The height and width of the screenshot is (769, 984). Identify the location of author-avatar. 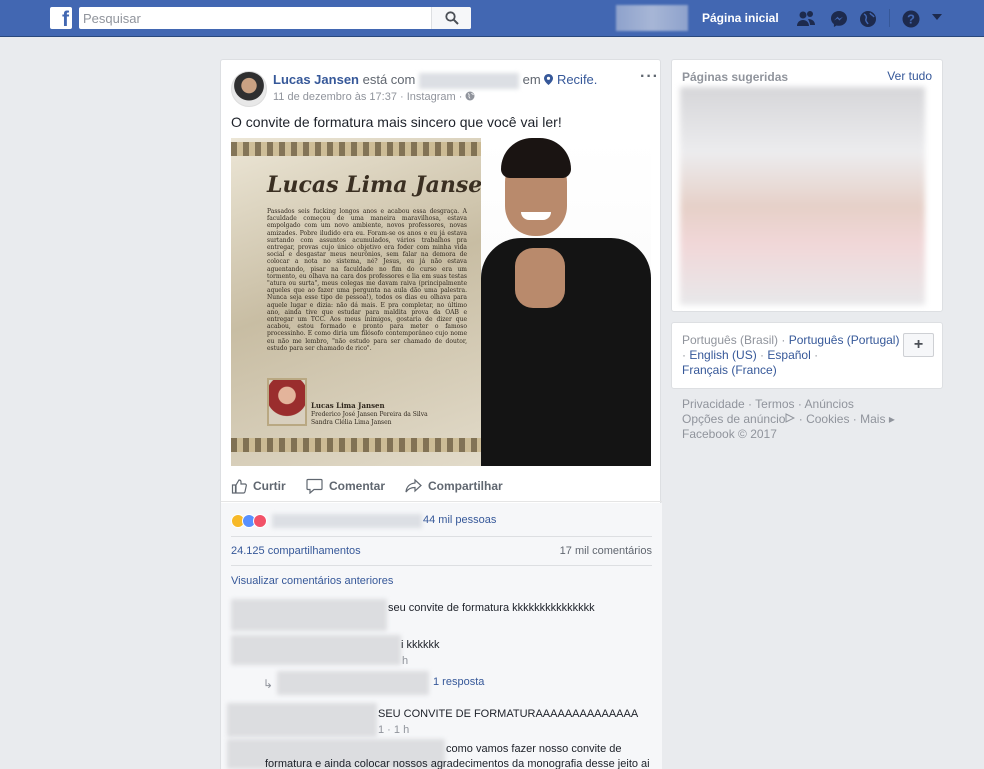
(249, 89).